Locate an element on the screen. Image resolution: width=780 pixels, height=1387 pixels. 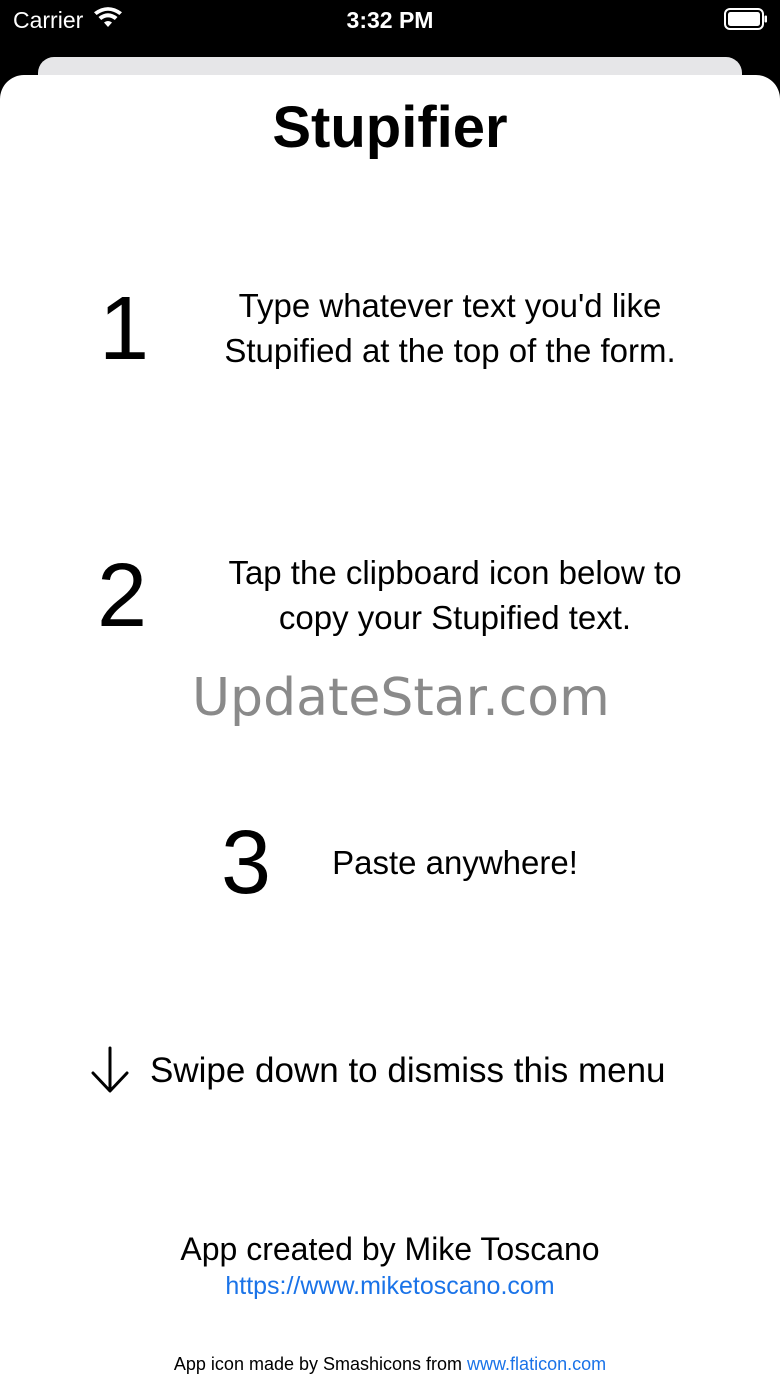
step-number-1: 1 is located at coordinates (124, 329).